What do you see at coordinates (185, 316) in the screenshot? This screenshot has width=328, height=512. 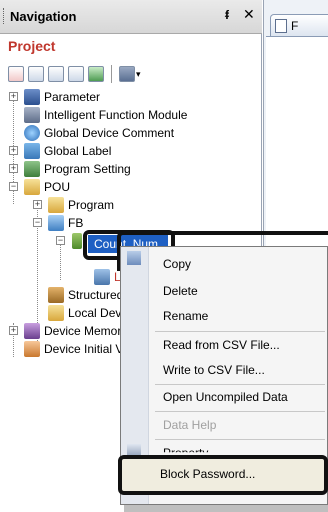 I see `menu-item-rename: Rename` at bounding box center [185, 316].